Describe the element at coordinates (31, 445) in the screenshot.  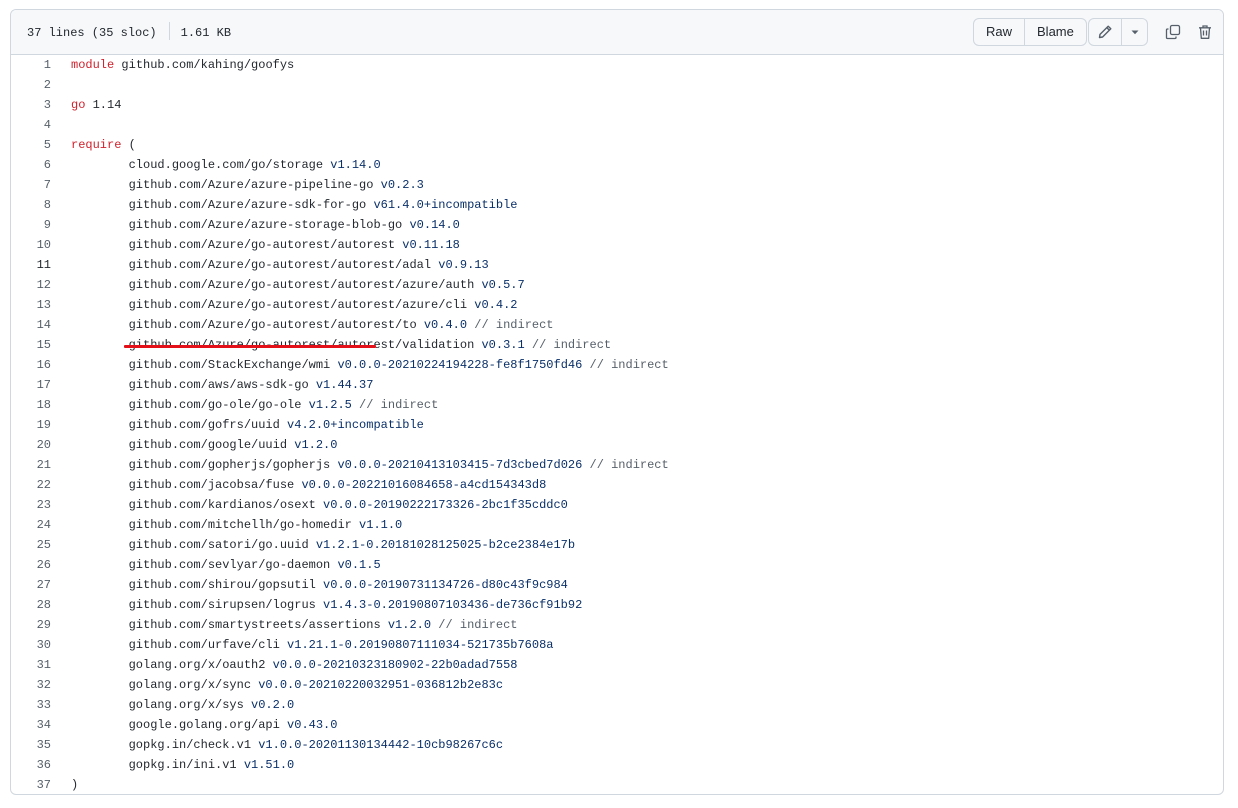
I see `line-number: 20` at that location.